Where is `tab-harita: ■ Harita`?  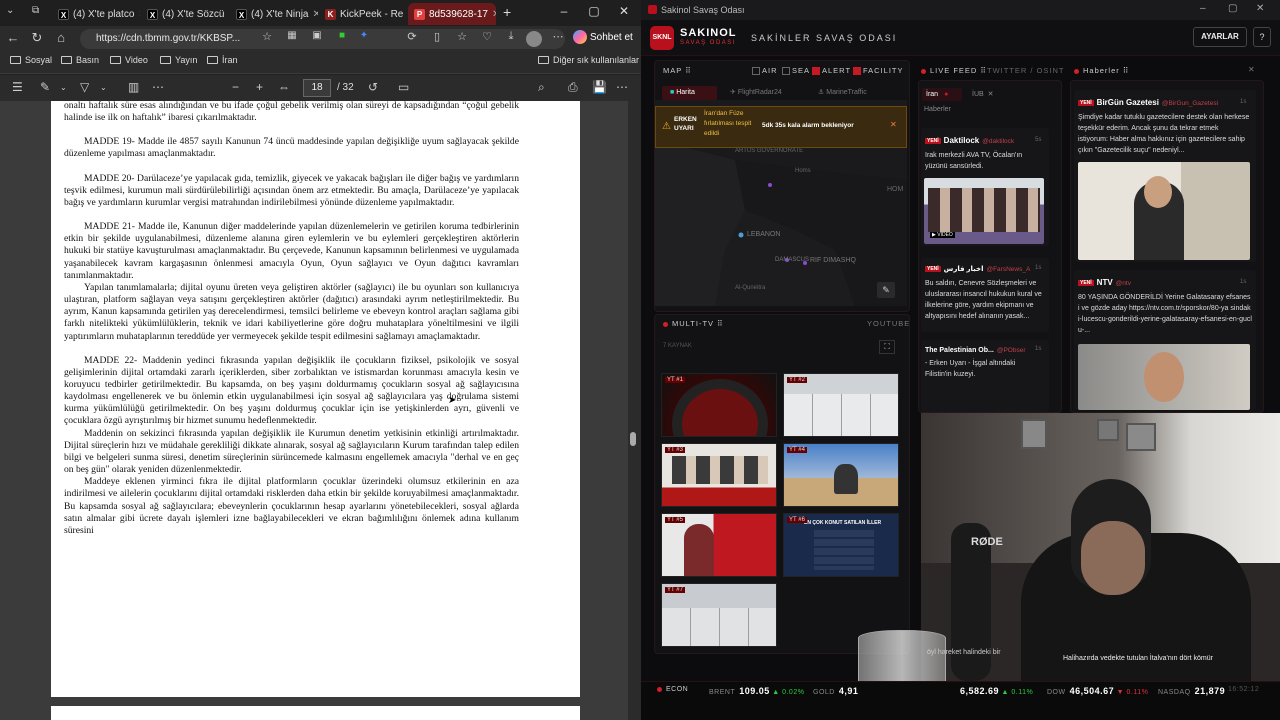 tab-harita: ■ Harita is located at coordinates (689, 93).